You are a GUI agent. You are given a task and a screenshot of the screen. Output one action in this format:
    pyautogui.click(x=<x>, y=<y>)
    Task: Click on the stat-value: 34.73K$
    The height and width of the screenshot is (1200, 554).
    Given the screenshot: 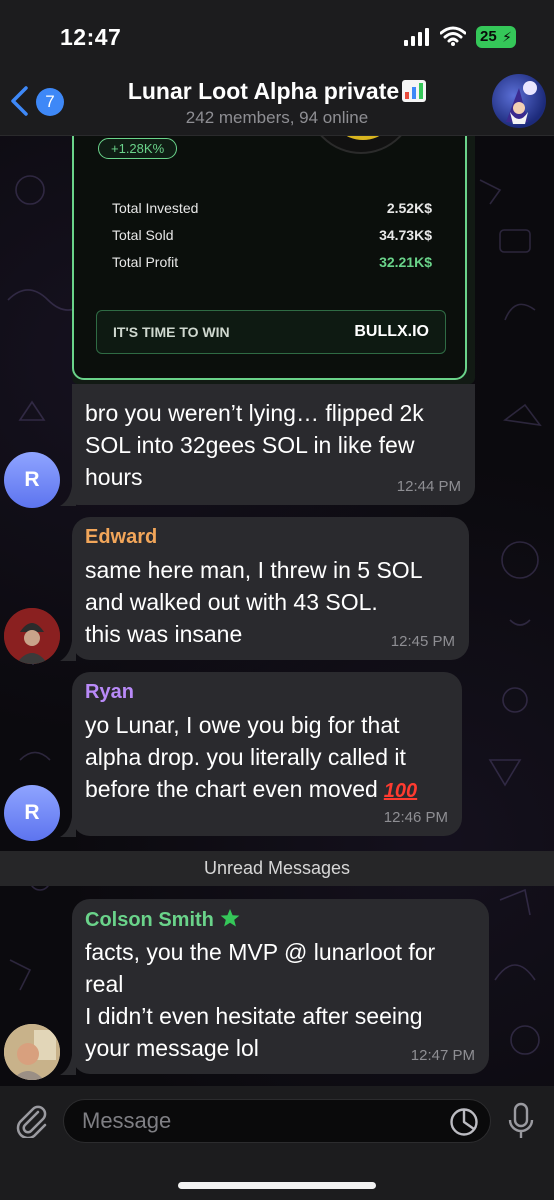 What is the action you would take?
    pyautogui.click(x=405, y=235)
    